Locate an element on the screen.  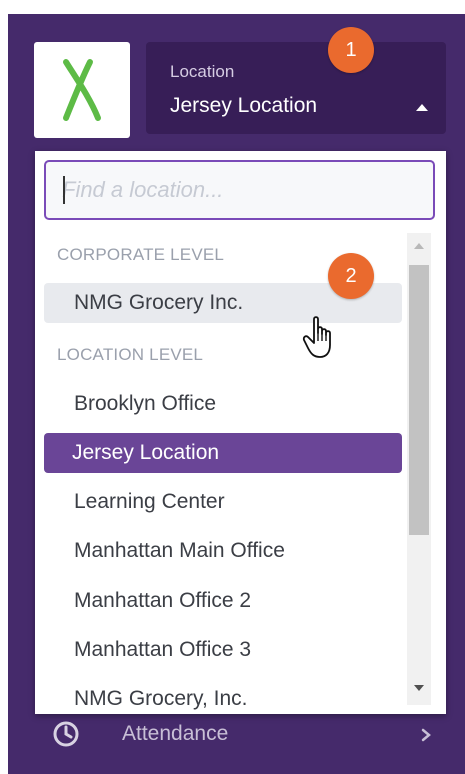
company-logo-x-icon is located at coordinates (82, 90).